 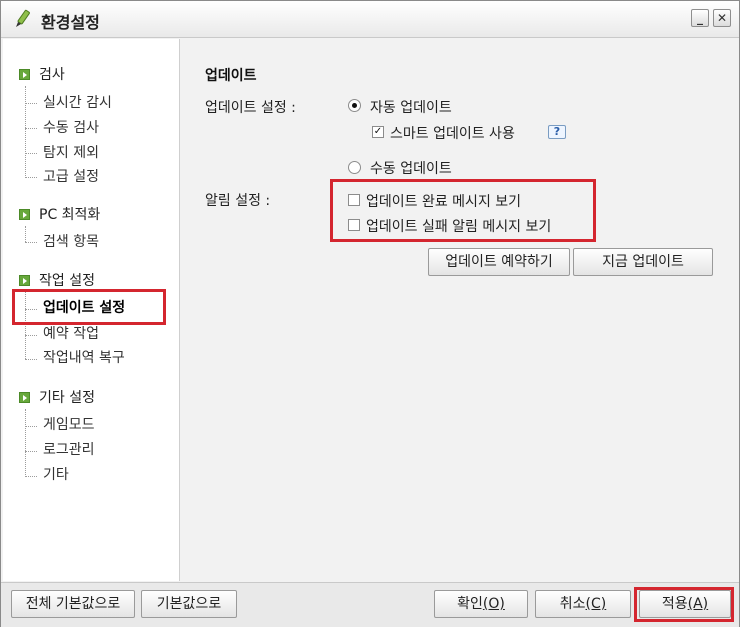 What do you see at coordinates (71, 153) in the screenshot?
I see `sidebar-item-exclusion: 탐지 제외` at bounding box center [71, 153].